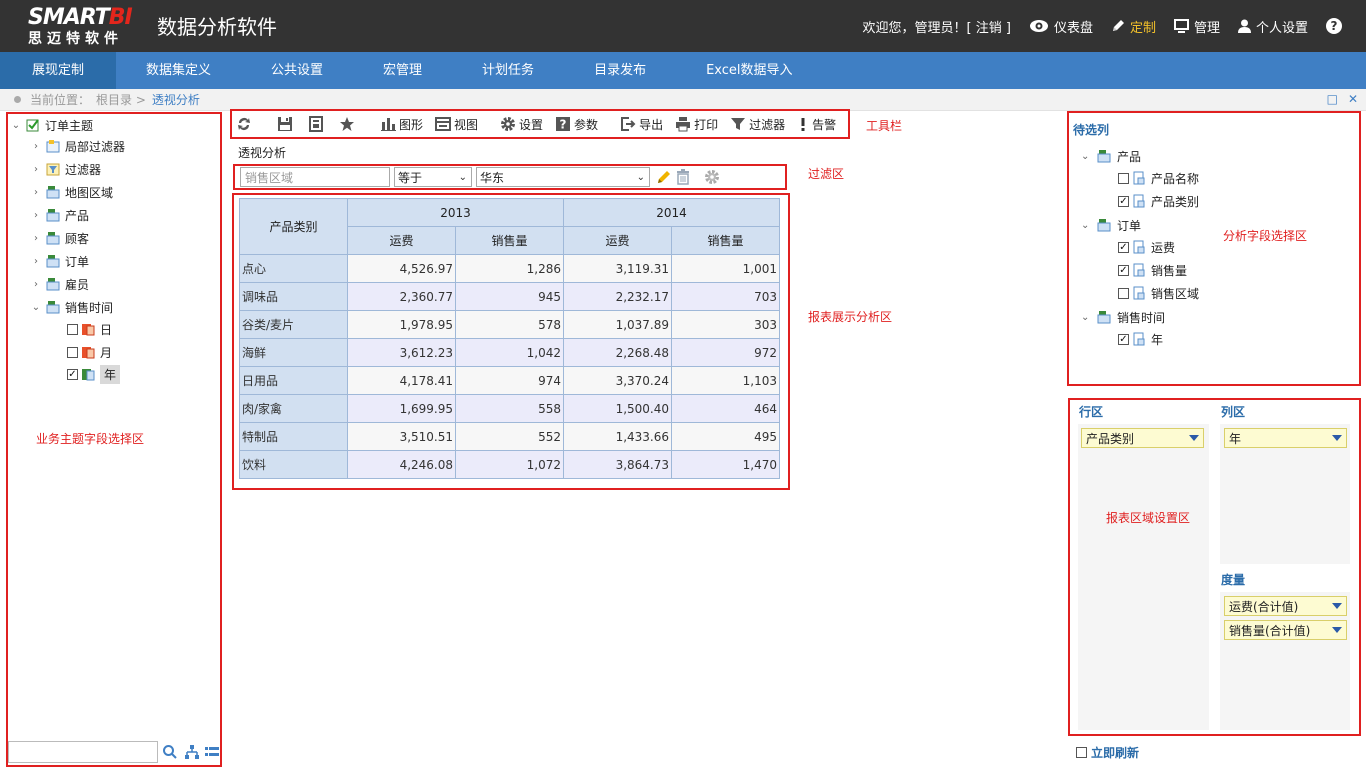 The height and width of the screenshot is (768, 1366). What do you see at coordinates (937, 26) in the screenshot?
I see `welcome-logout-link: 欢迎您，管理员！[ 注销 ]` at bounding box center [937, 26].